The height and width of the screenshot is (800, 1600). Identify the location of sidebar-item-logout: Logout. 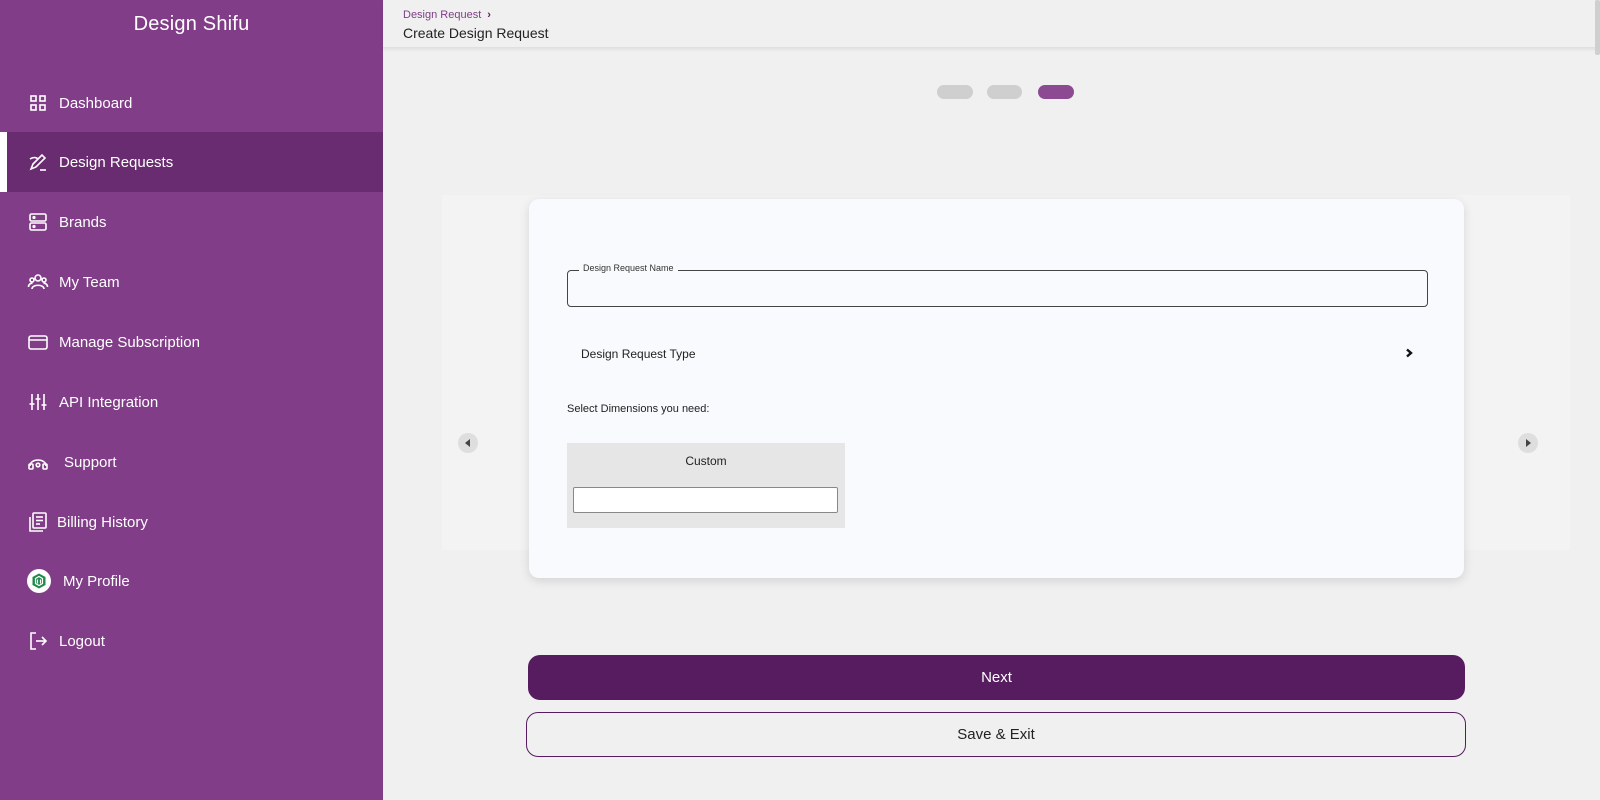
(191, 641).